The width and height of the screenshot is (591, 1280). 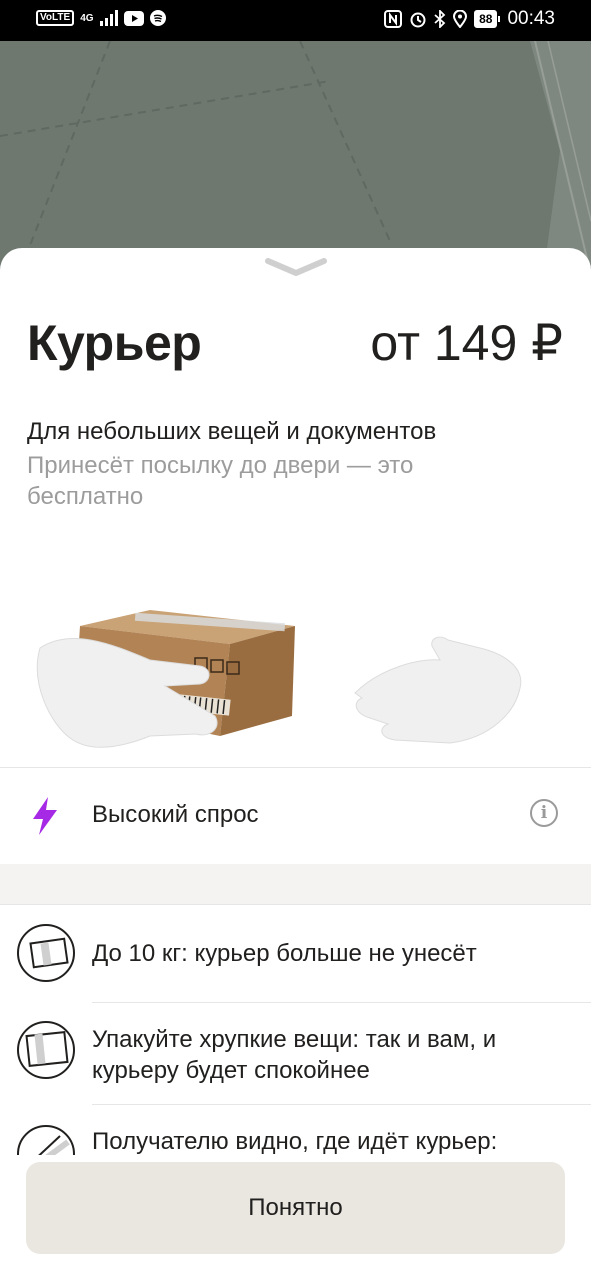 I want to click on fragile-box-icon, so click(x=46, y=1050).